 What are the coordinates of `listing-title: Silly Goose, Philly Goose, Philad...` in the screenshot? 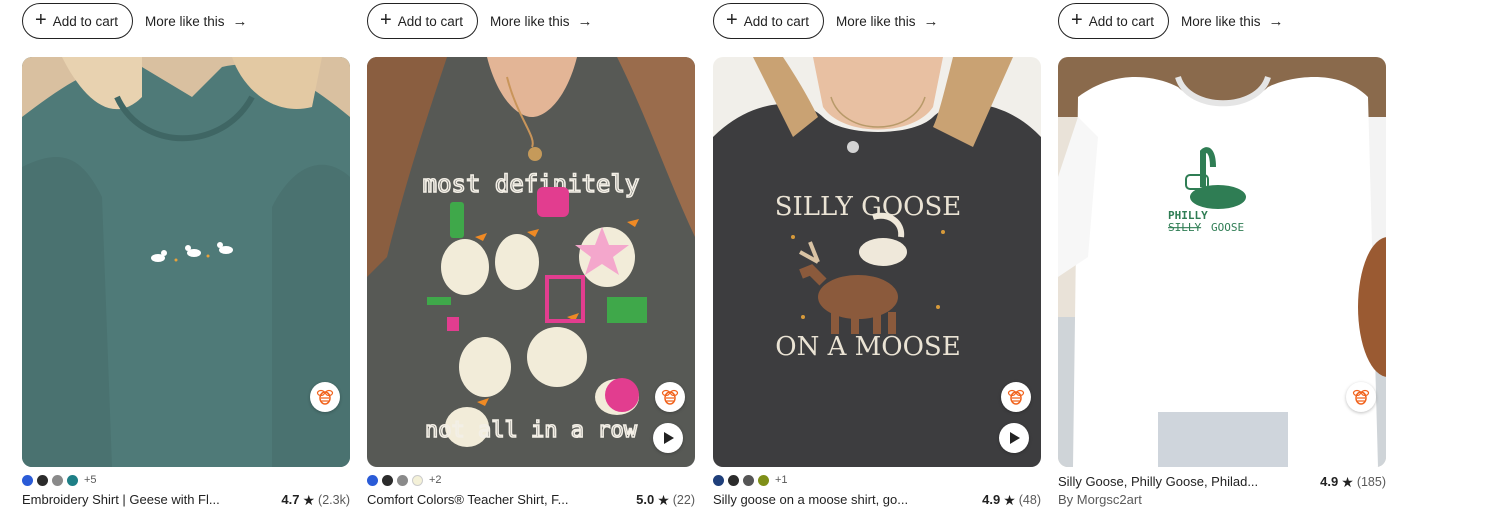 It's located at (1158, 482).